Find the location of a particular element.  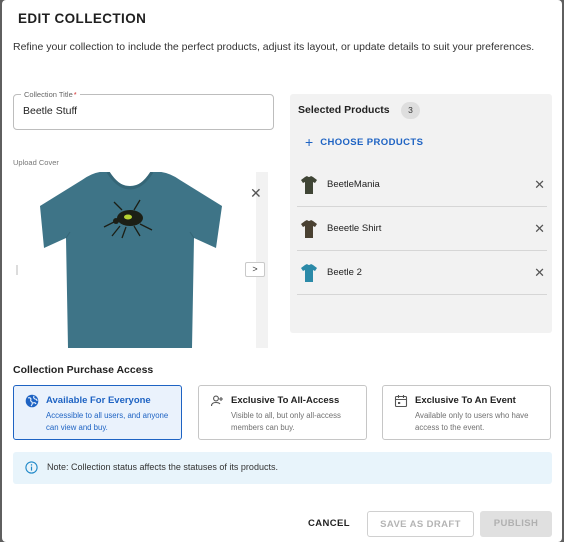

product-name: Beetle 2 is located at coordinates (344, 272).